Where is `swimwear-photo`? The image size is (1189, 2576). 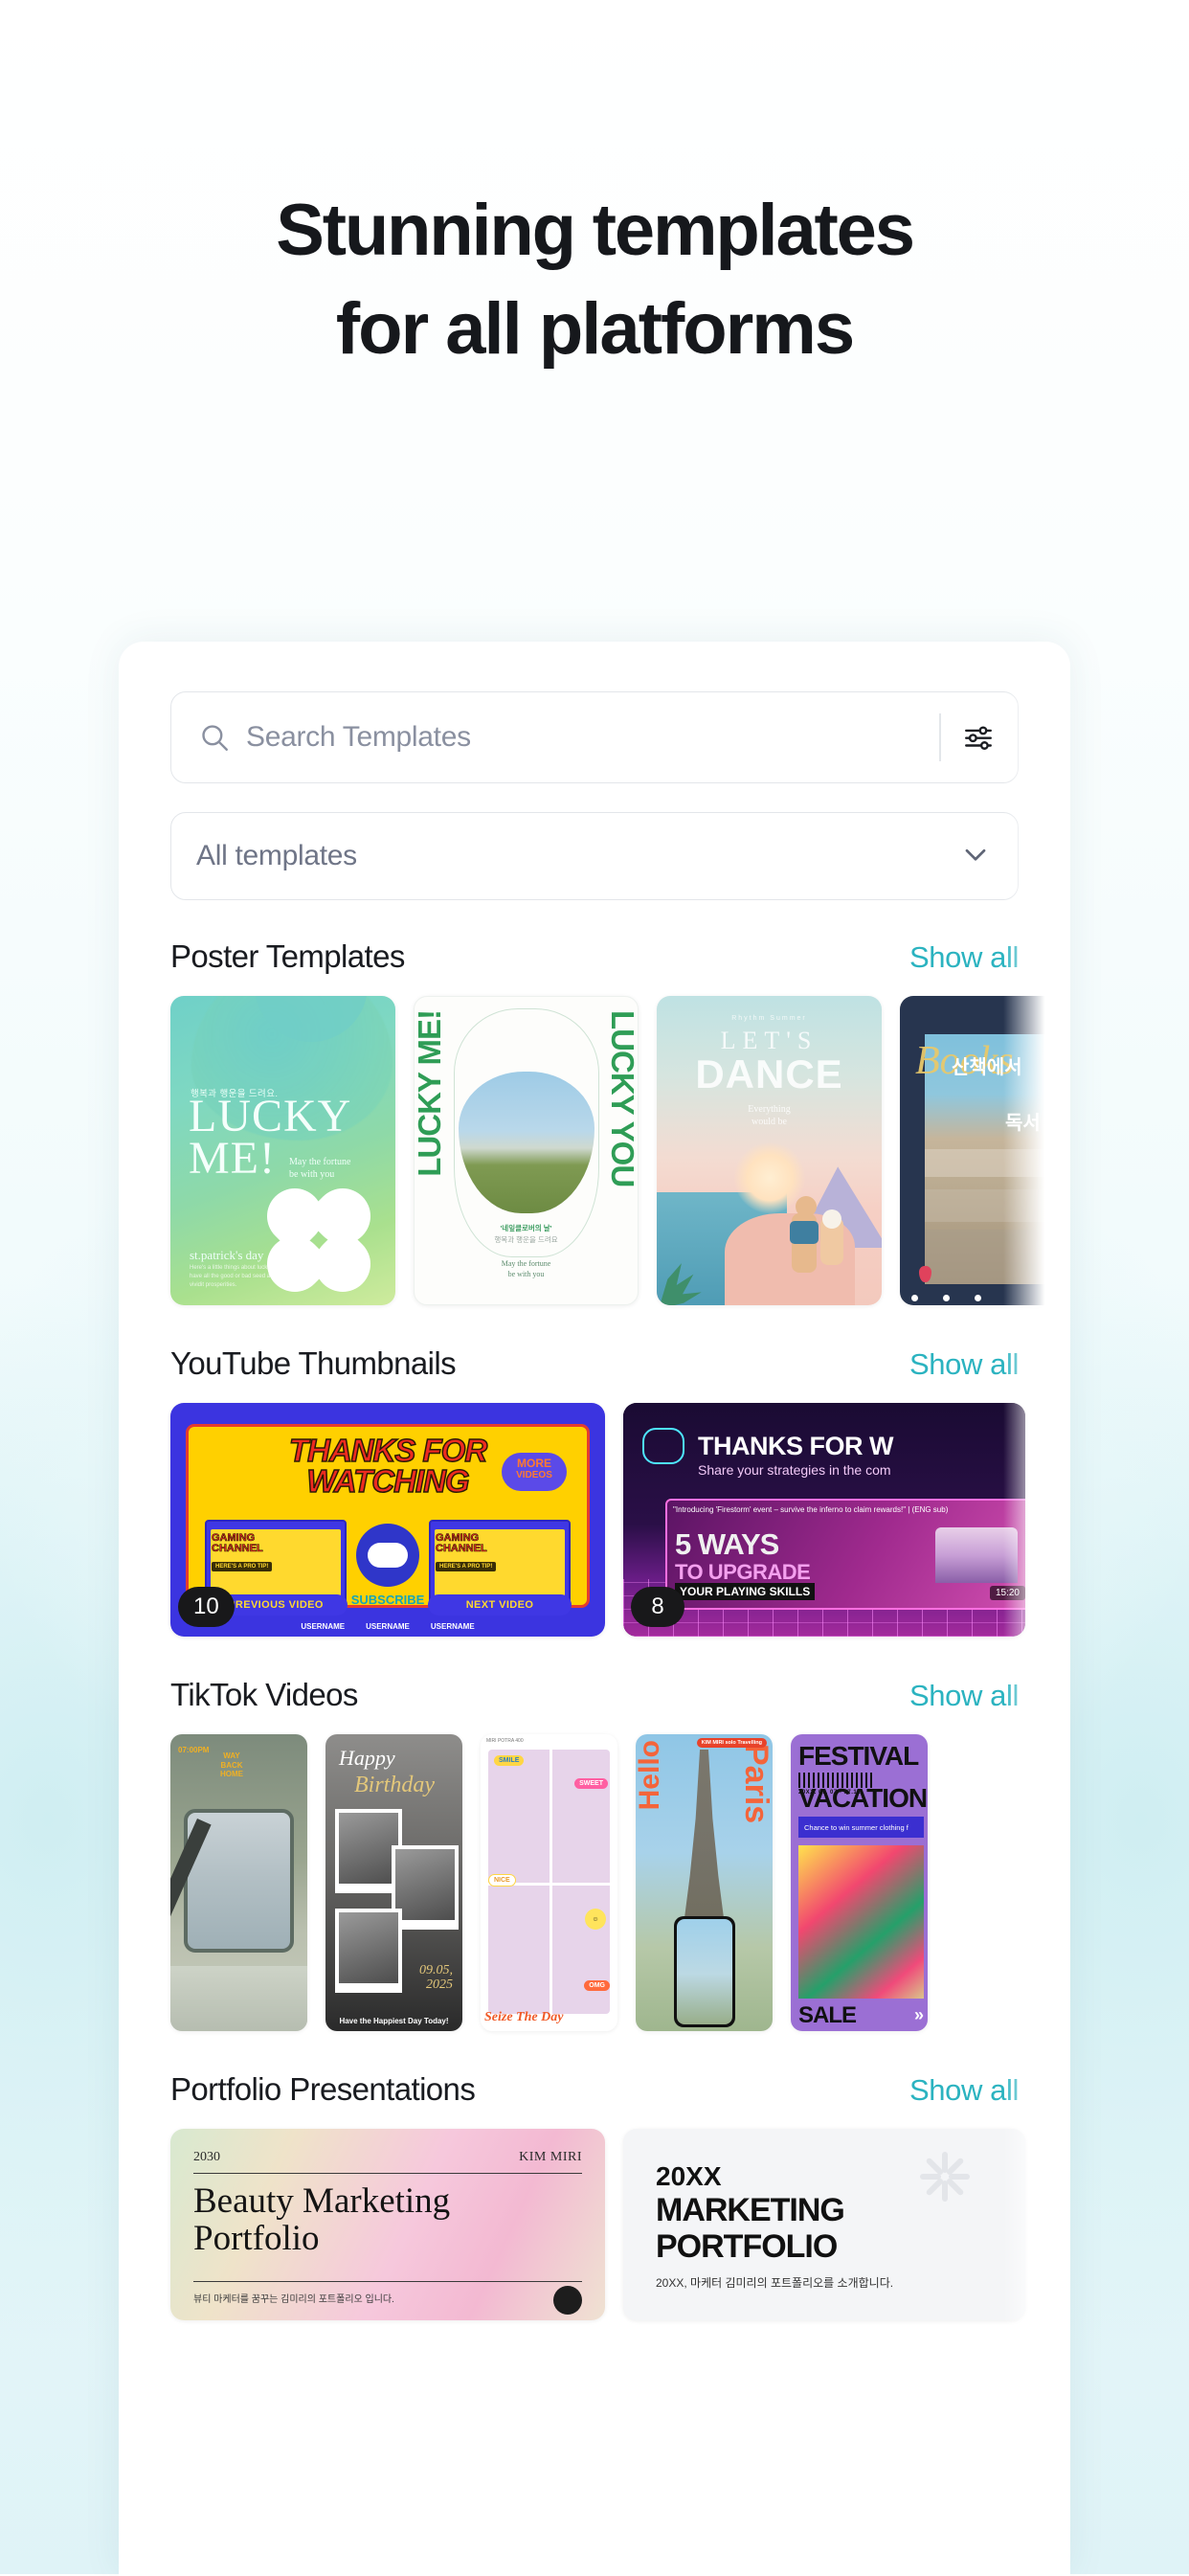
swimwear-photo is located at coordinates (861, 1922).